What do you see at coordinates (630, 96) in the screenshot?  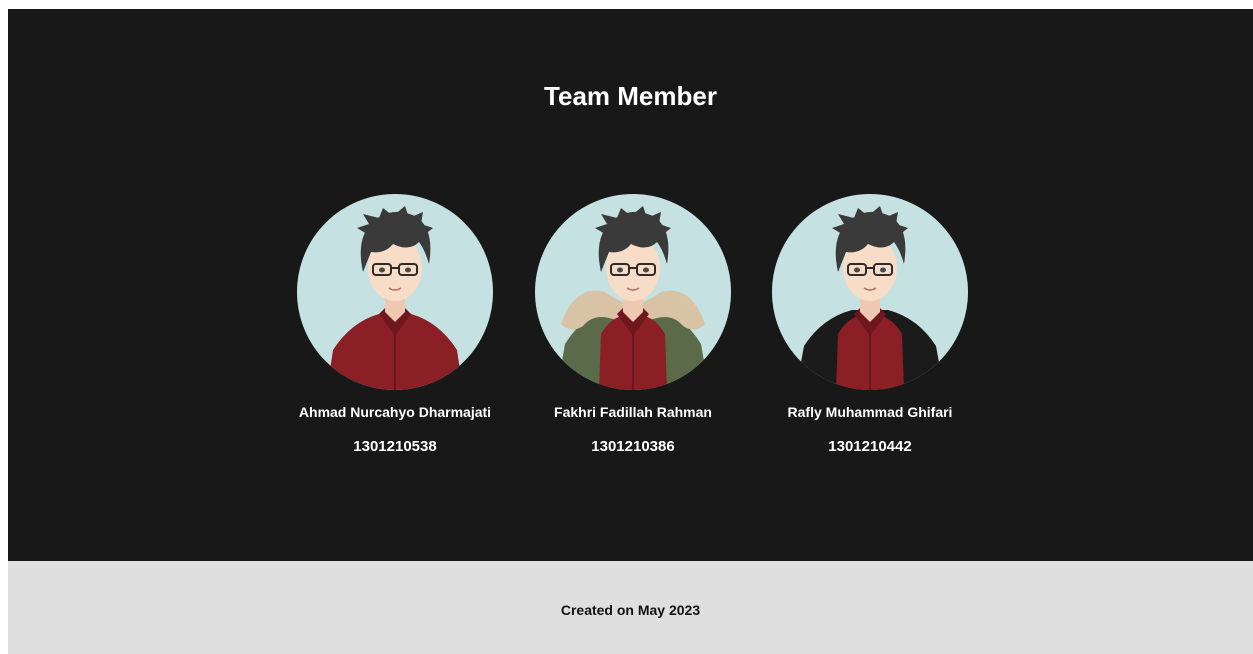 I see `team-title: Team Member` at bounding box center [630, 96].